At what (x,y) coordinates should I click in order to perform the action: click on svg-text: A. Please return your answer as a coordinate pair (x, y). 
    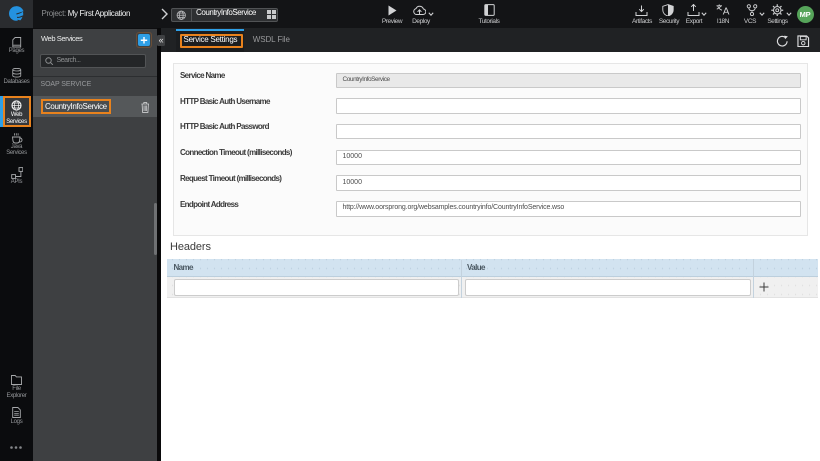
    Looking at the image, I should click on (726, 12).